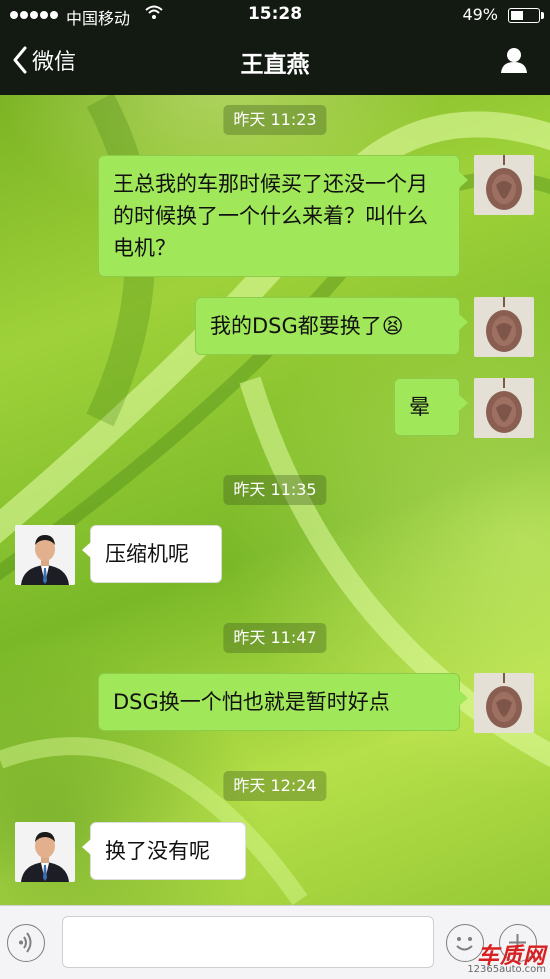 Image resolution: width=550 pixels, height=979 pixels. I want to click on message-bubble: 压缩机呢, so click(152, 554).